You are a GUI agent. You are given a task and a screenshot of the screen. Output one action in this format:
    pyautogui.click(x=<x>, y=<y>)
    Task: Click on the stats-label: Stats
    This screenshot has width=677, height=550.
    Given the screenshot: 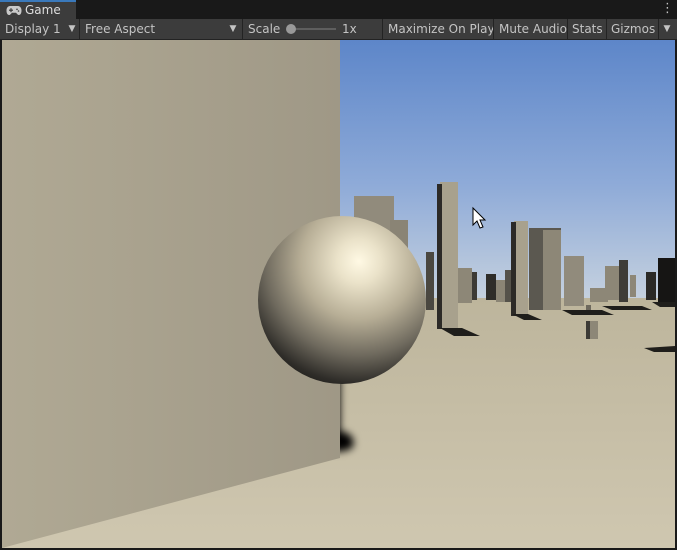 What is the action you would take?
    pyautogui.click(x=587, y=29)
    